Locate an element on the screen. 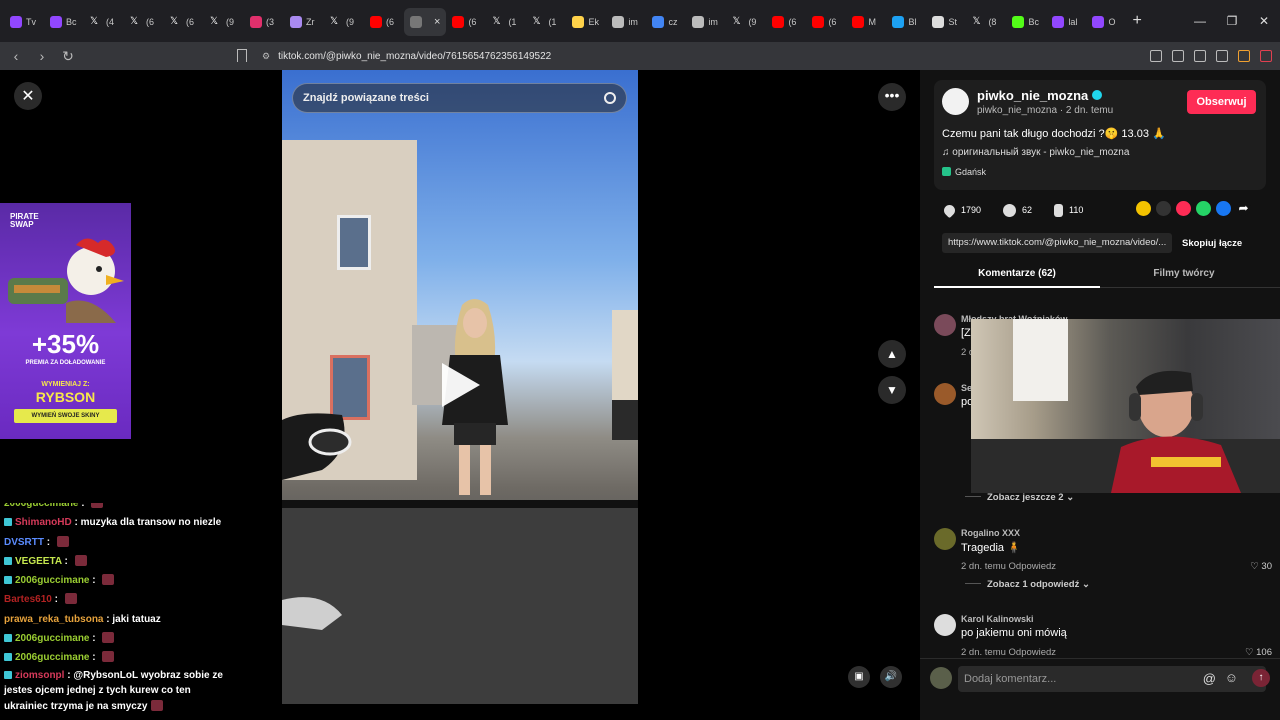  send-icon is located at coordinates (1183, 208).